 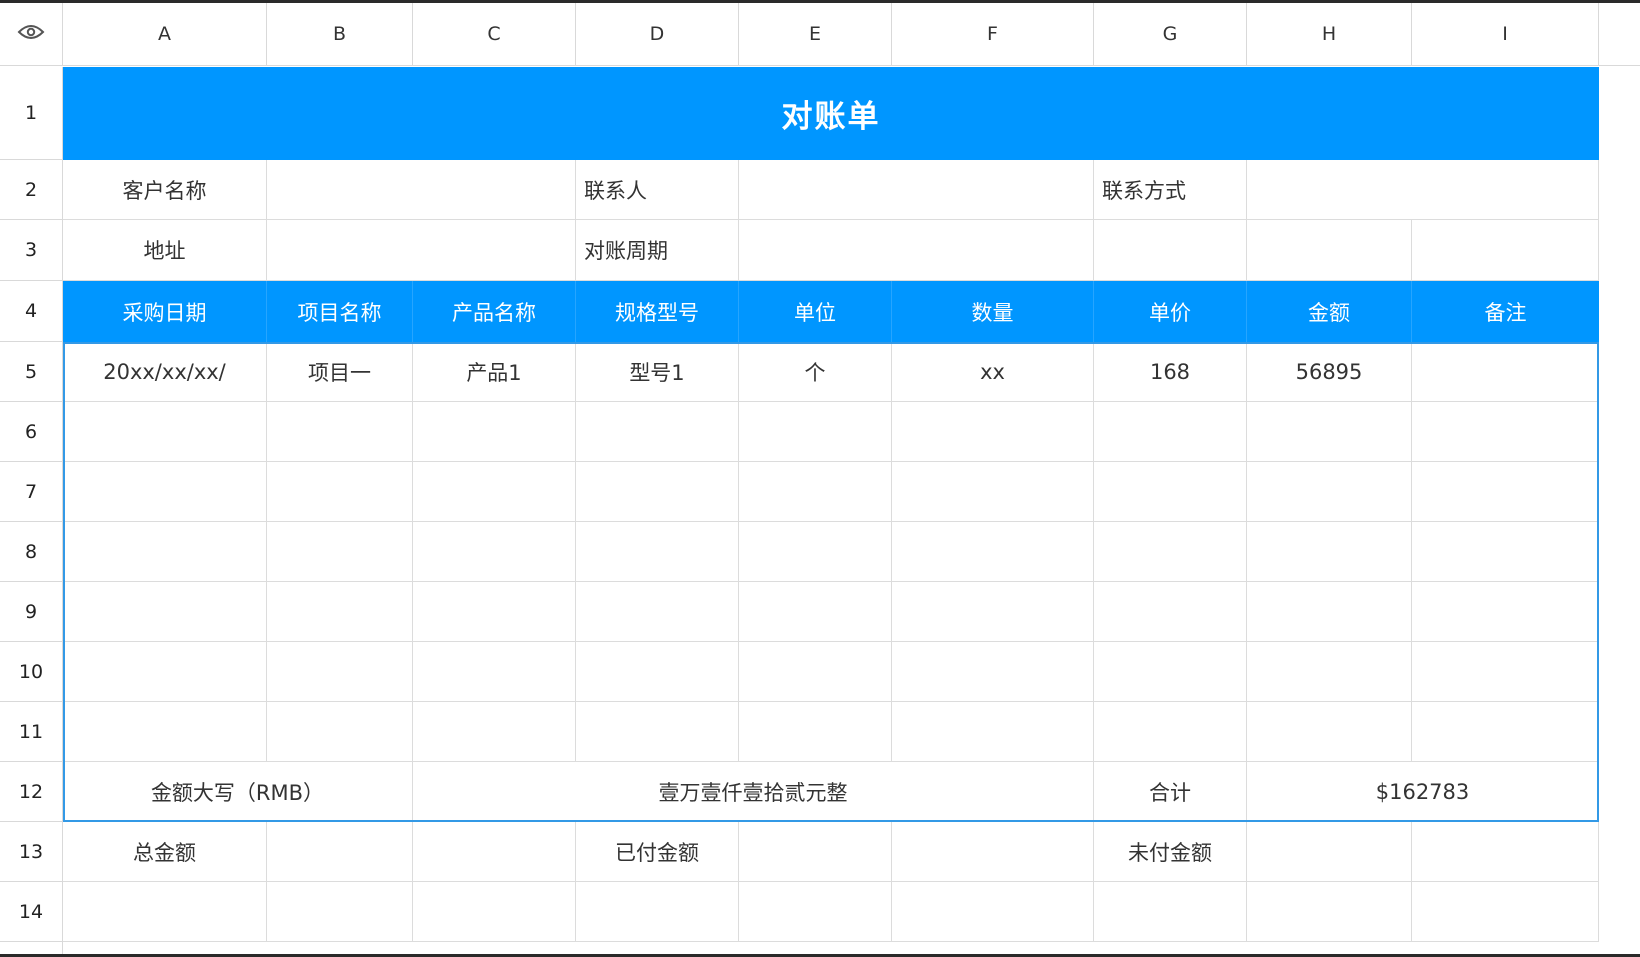 What do you see at coordinates (815, 432) in the screenshot?
I see `cell-e6` at bounding box center [815, 432].